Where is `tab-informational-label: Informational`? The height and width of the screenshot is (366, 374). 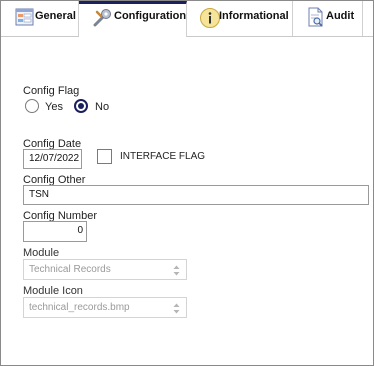
tab-informational-label: Informational is located at coordinates (254, 16).